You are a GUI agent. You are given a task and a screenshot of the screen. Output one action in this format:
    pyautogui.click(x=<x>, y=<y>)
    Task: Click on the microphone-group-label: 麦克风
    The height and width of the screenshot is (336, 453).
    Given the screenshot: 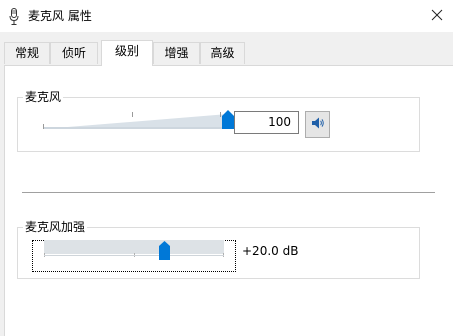 What is the action you would take?
    pyautogui.click(x=43, y=97)
    